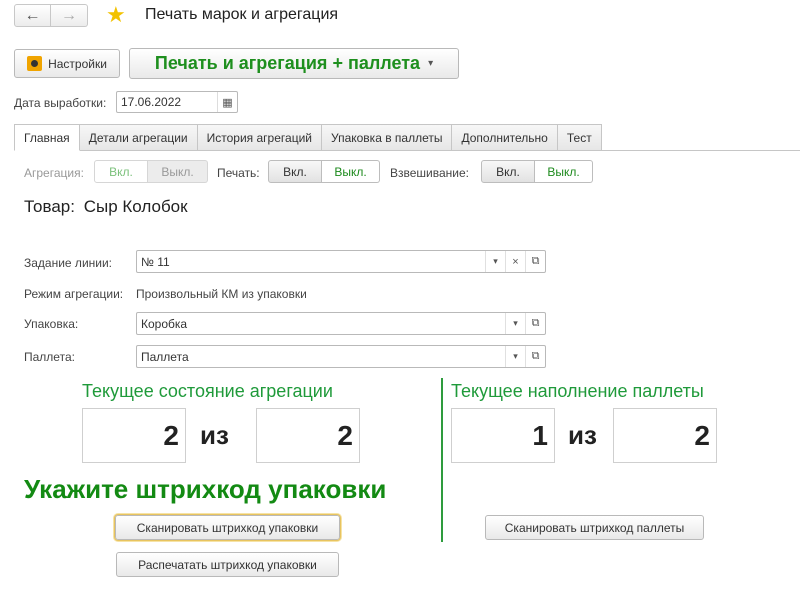 This screenshot has height=591, width=800. What do you see at coordinates (311, 262) in the screenshot?
I see `line-task-value: № 11` at bounding box center [311, 262].